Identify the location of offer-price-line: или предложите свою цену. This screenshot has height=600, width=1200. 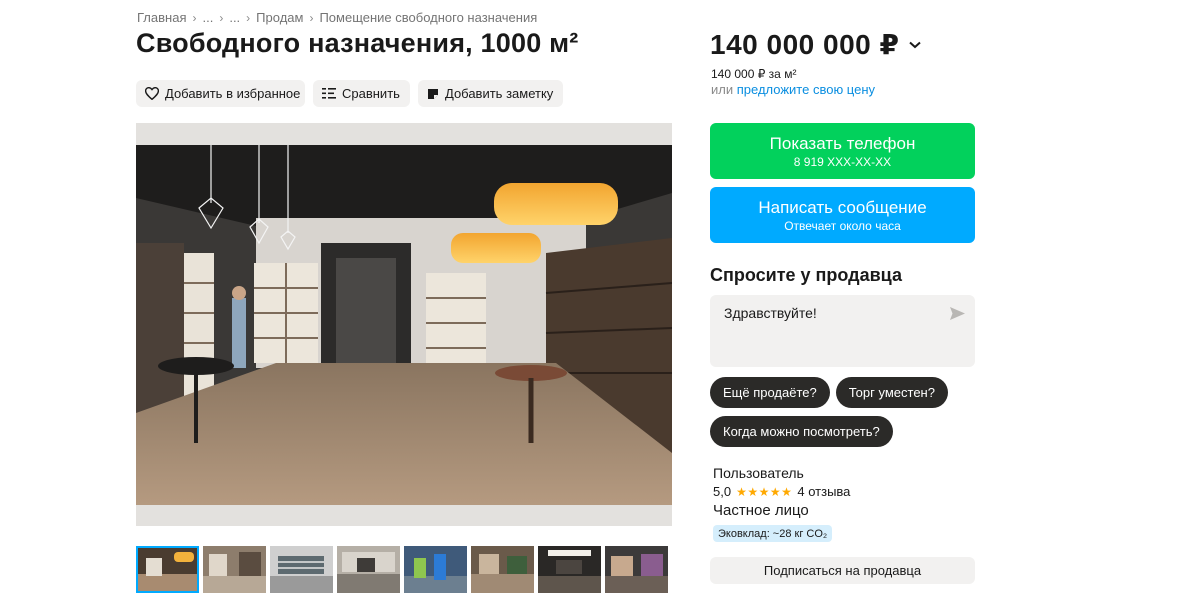
(793, 89).